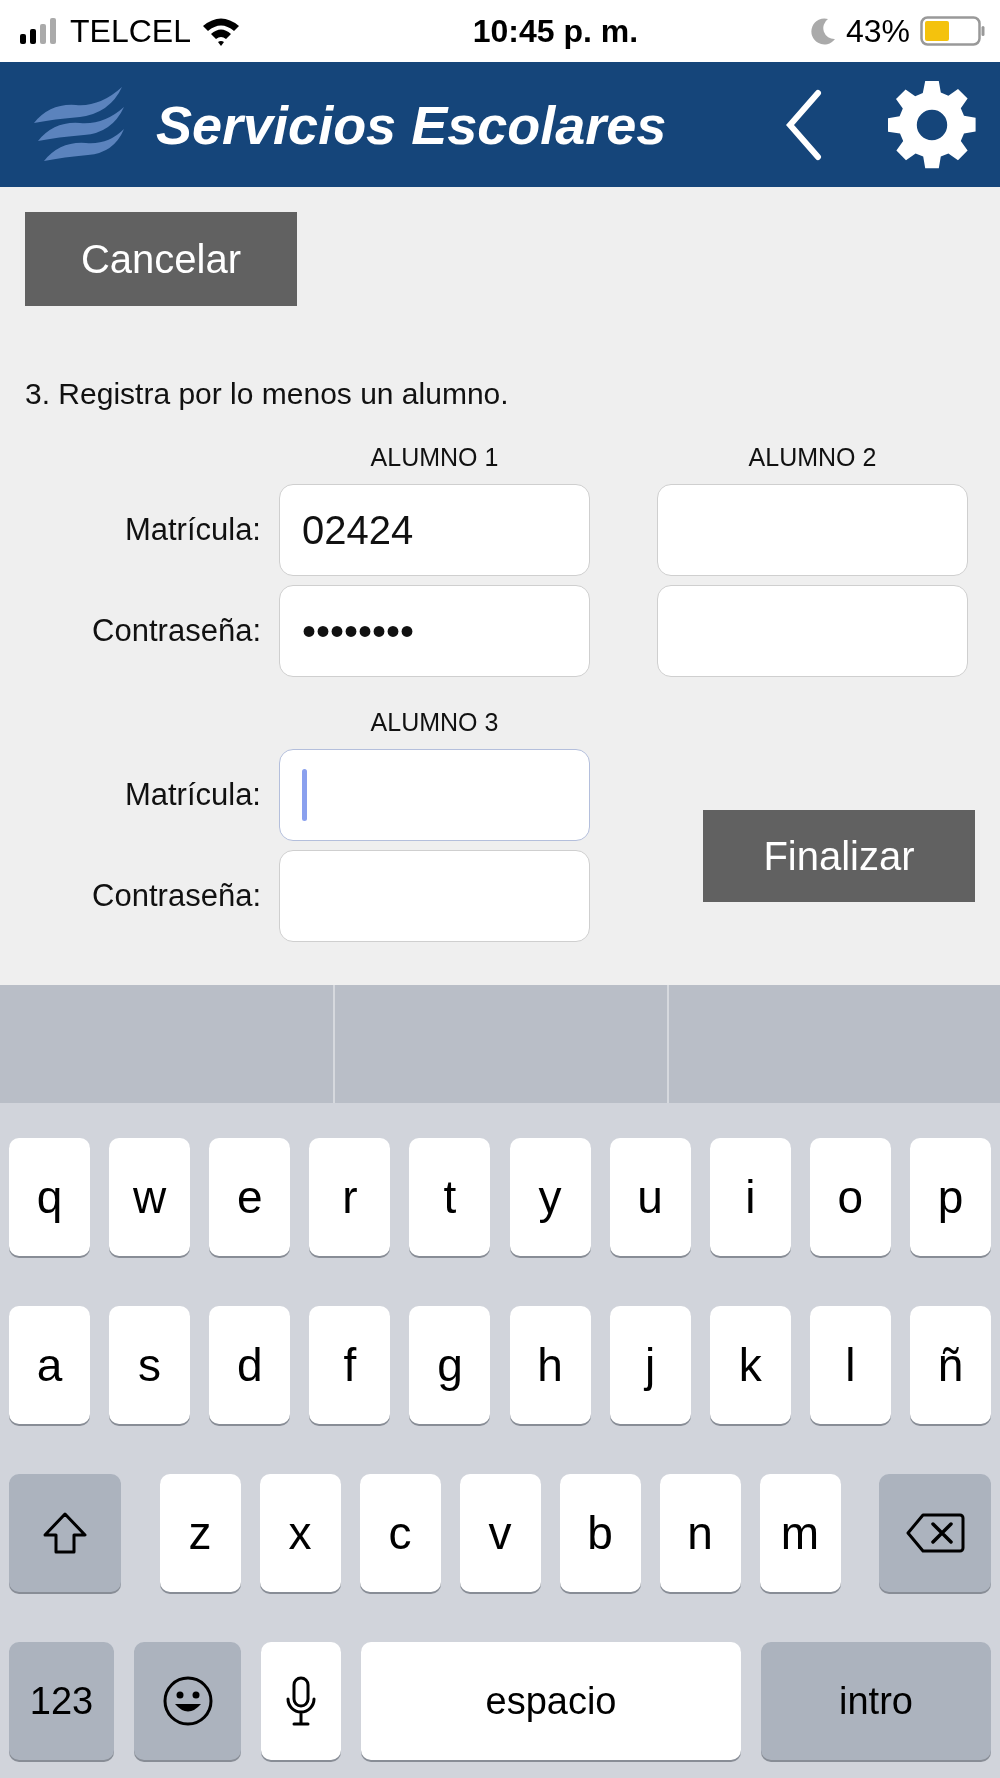 The height and width of the screenshot is (1778, 1000). I want to click on letter-key: n, so click(700, 1533).